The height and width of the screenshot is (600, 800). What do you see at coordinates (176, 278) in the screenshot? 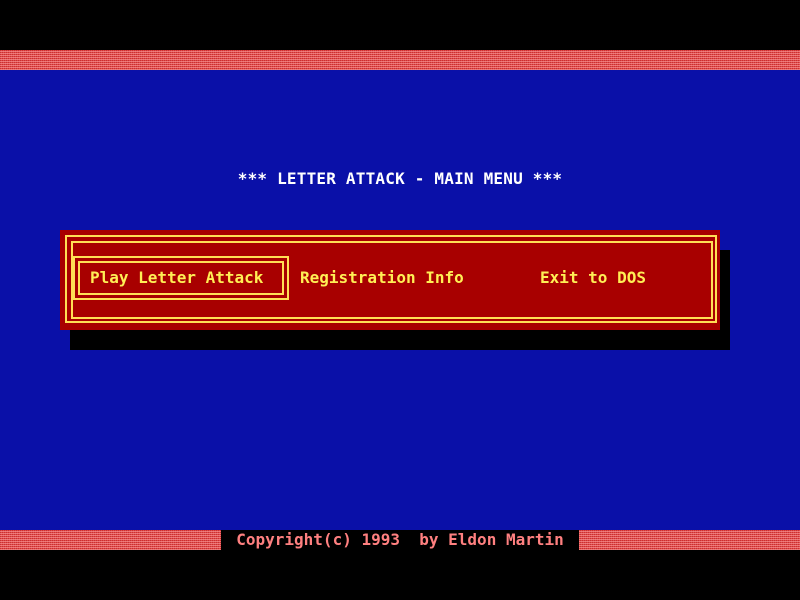
I see `menu-item-play-letter-attack: Play Letter Attack` at bounding box center [176, 278].